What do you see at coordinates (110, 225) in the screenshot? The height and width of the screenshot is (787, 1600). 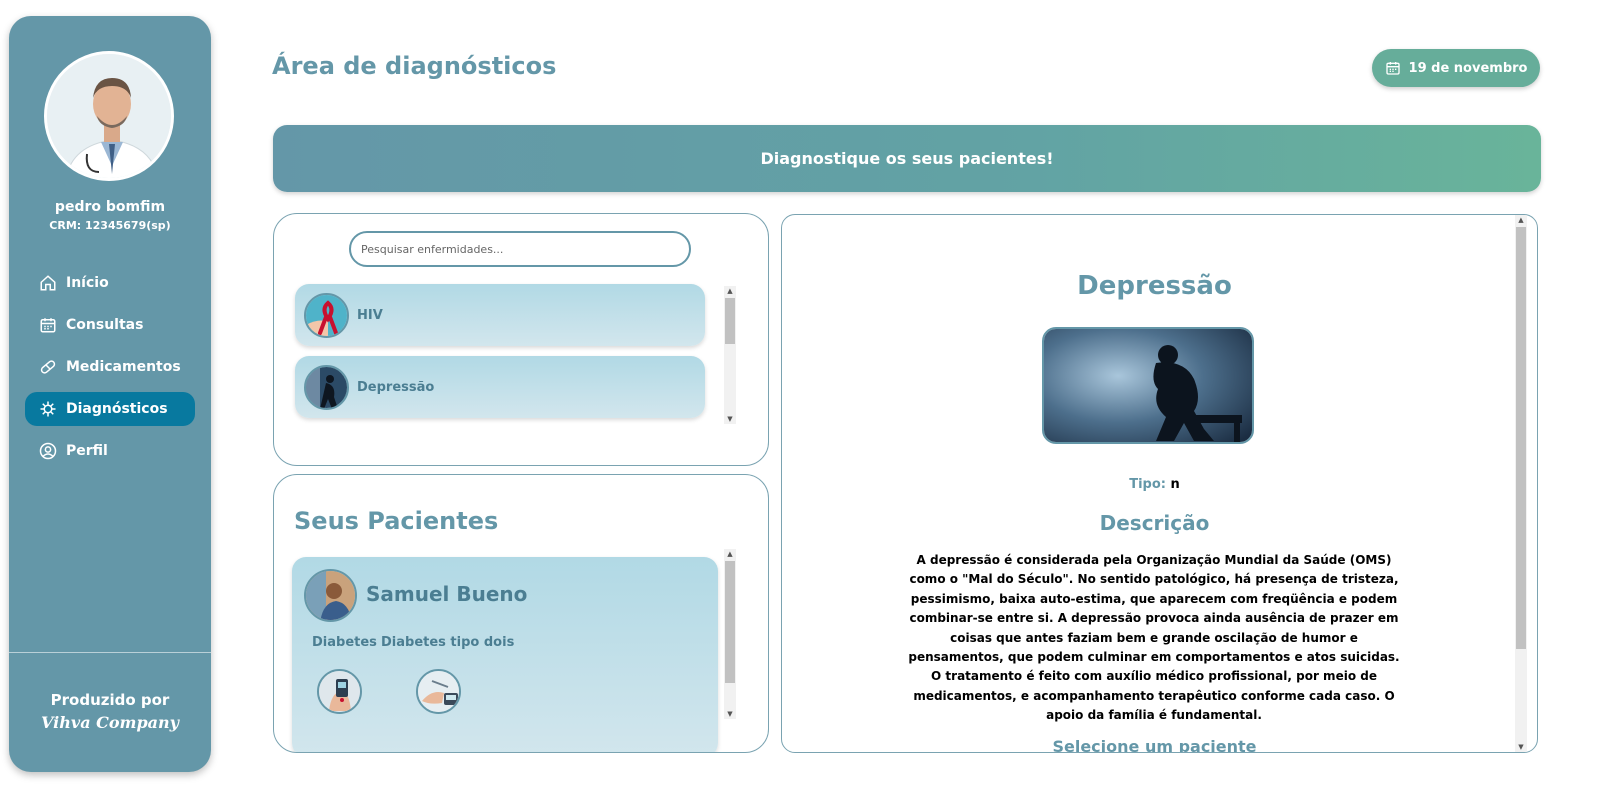 I see `doctor-crm: CRM: 12345679(sp)` at bounding box center [110, 225].